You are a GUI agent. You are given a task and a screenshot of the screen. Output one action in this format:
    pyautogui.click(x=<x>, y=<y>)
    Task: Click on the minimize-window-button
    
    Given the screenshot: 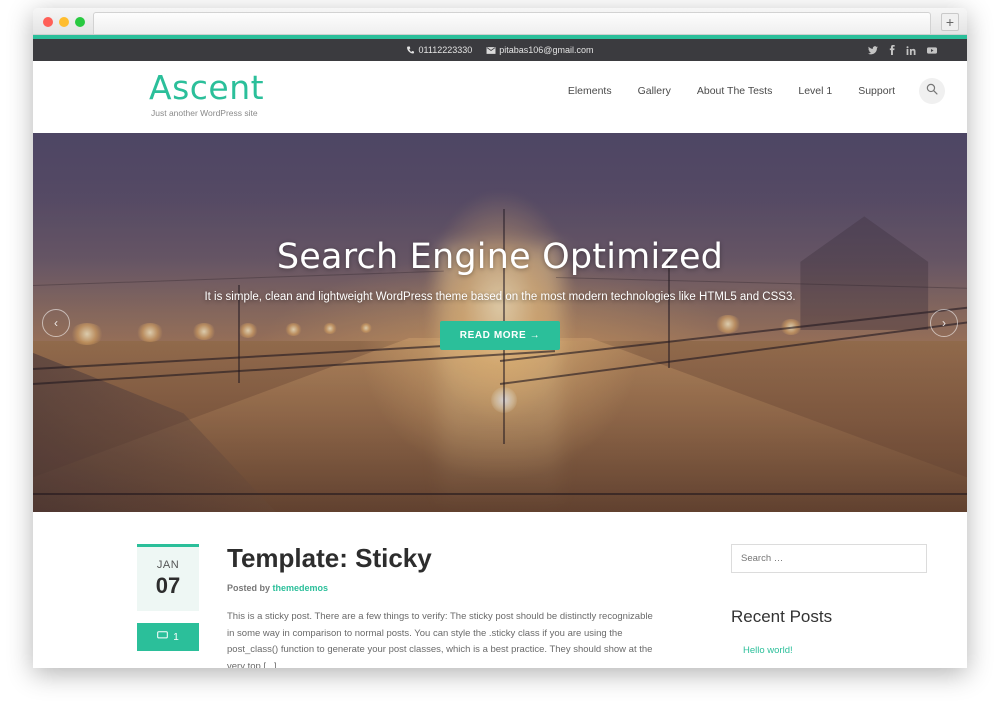 What is the action you would take?
    pyautogui.click(x=64, y=22)
    